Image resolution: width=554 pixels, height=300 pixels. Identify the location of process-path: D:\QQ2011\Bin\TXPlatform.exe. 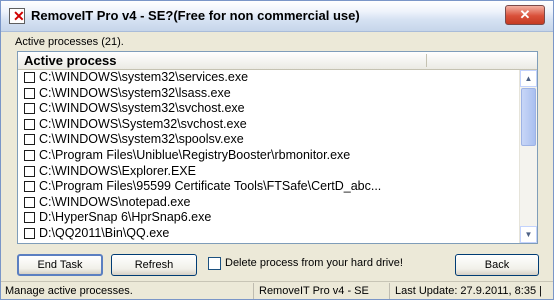
(125, 242).